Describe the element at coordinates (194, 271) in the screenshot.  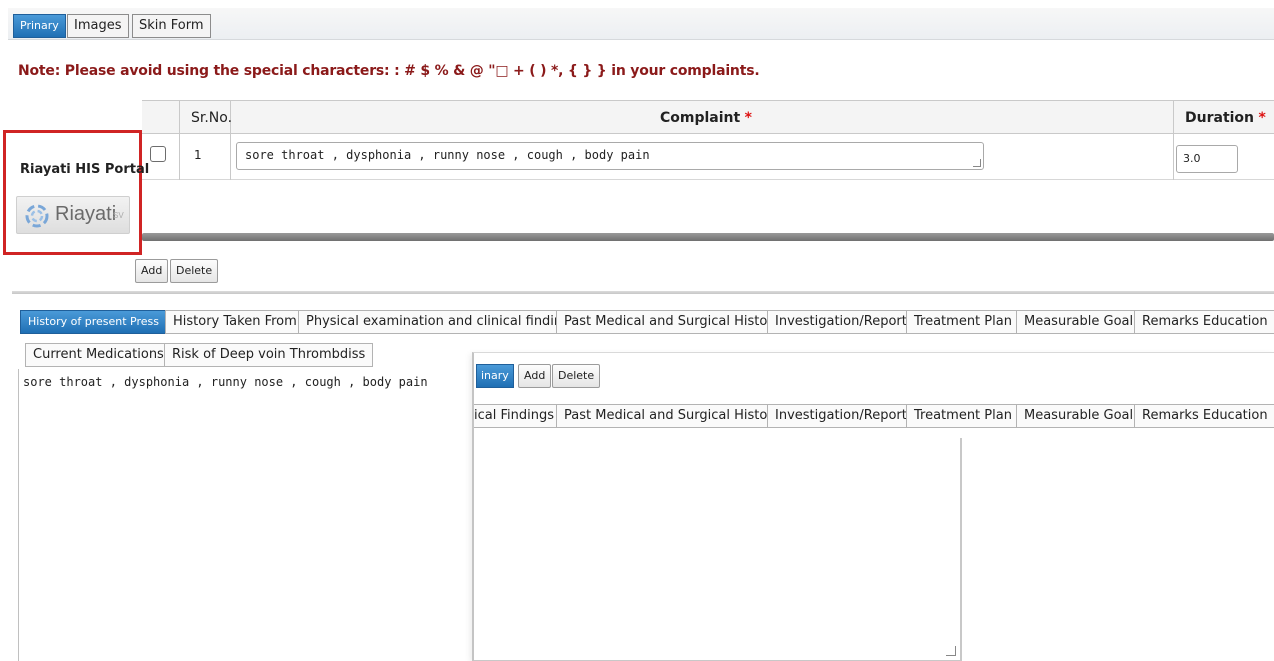
I see `delete-button: Delete` at that location.